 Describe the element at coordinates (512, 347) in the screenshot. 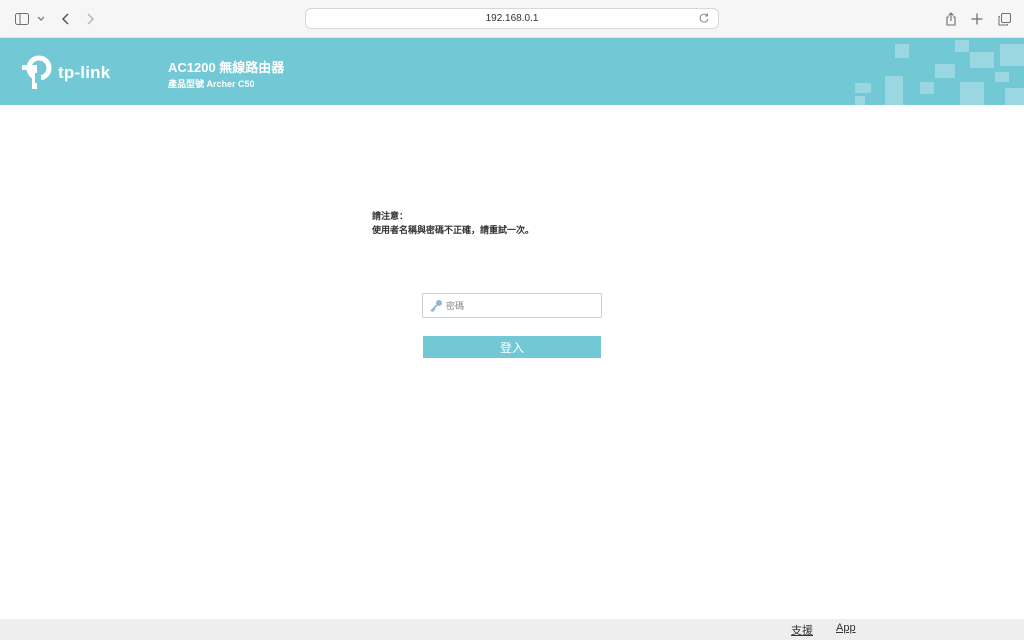

I see `login-button: 登入` at that location.